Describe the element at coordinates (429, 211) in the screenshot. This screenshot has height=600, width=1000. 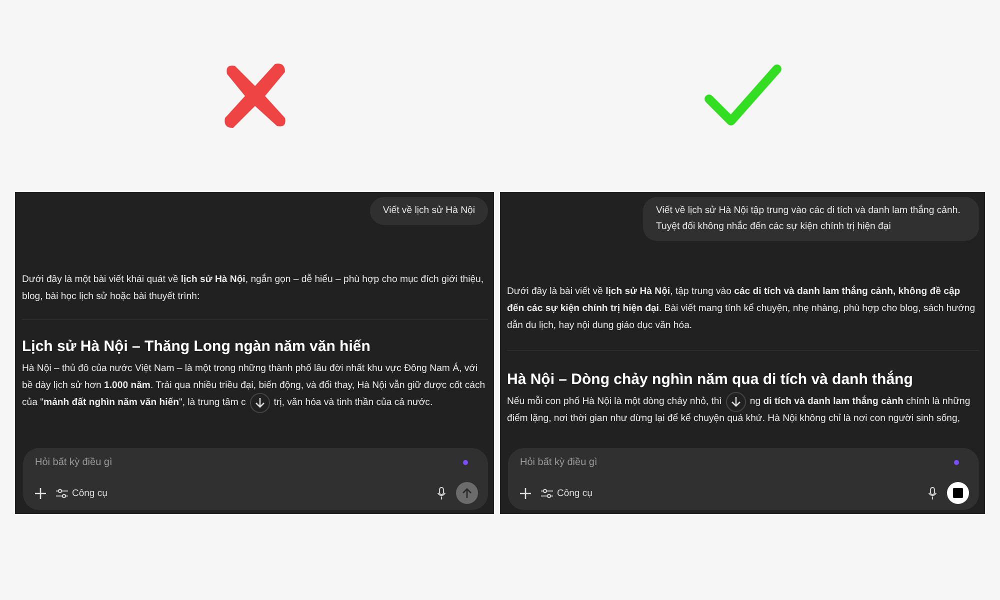
I see `user-message: Viết về lịch sử Hà Nội` at that location.